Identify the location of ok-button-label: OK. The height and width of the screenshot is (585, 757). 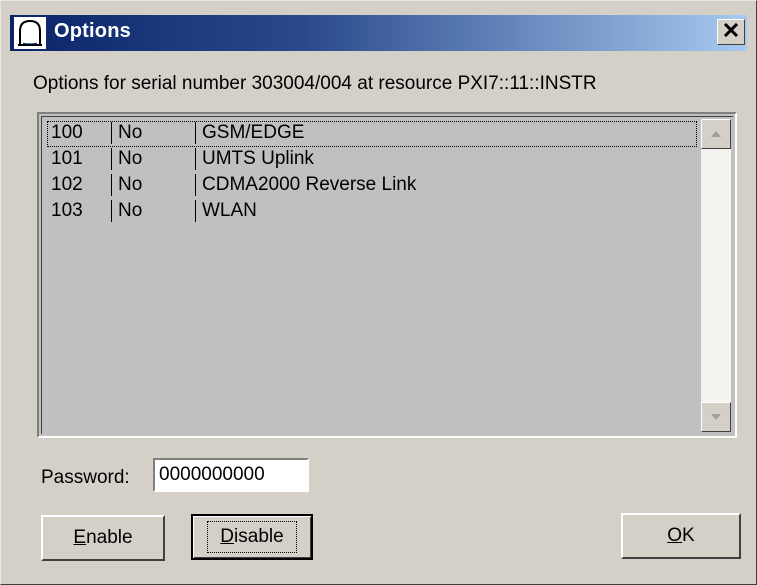
(681, 535).